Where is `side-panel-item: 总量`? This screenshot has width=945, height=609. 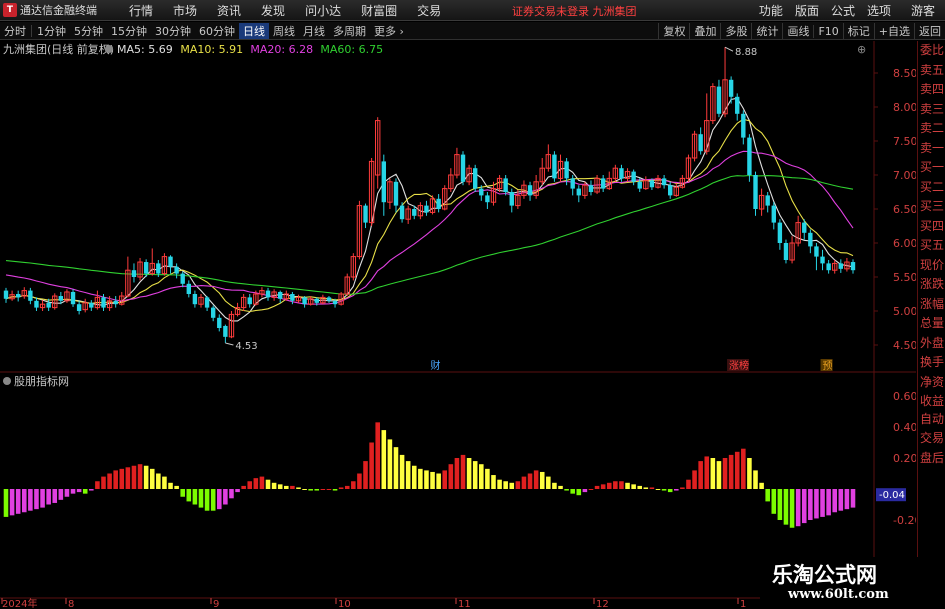 side-panel-item: 总量 is located at coordinates (931, 324).